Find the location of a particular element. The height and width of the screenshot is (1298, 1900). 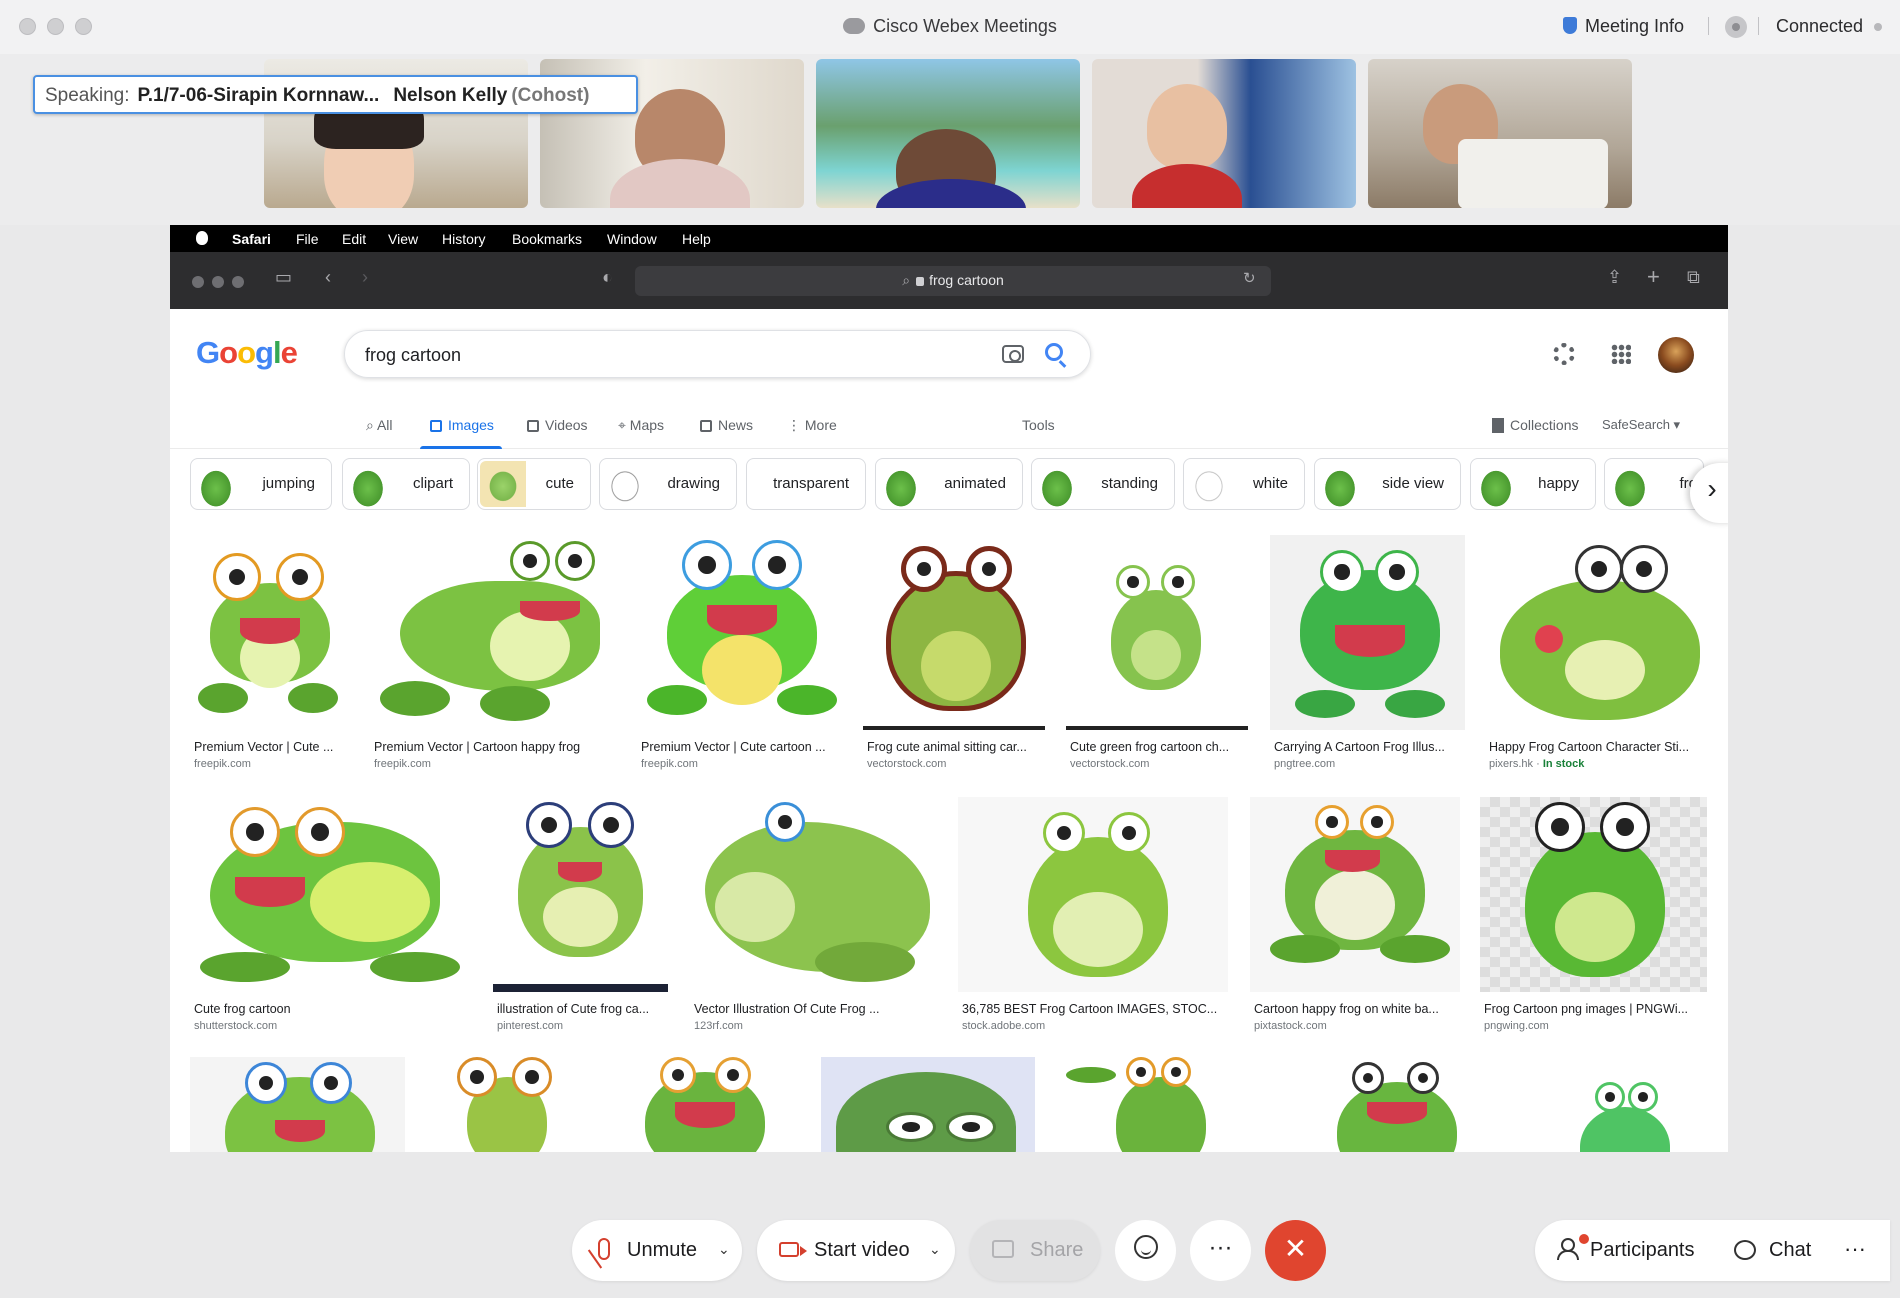

search-input: frog cartoon is located at coordinates (413, 355).